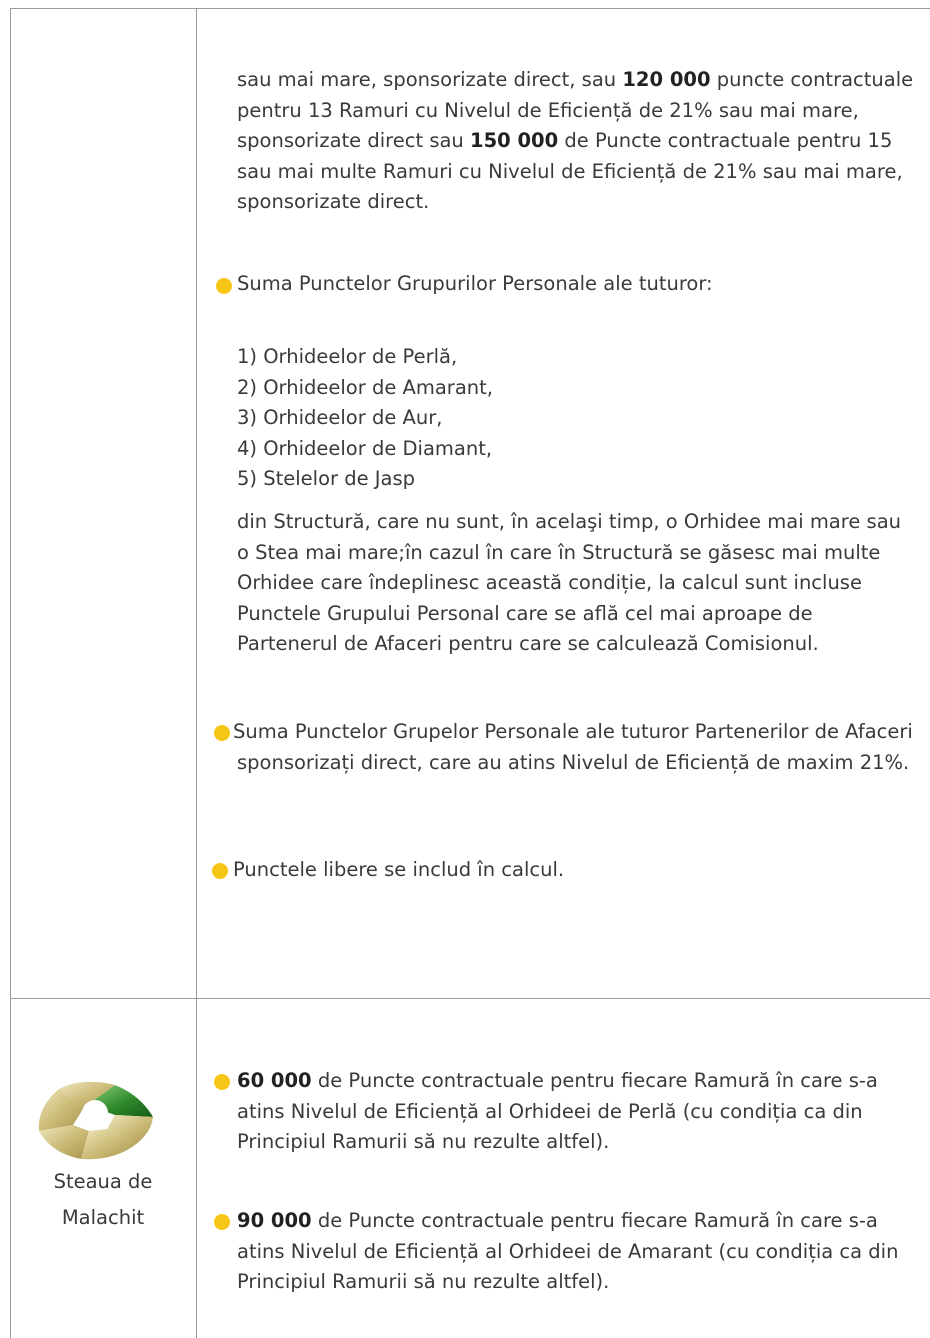 The height and width of the screenshot is (1338, 930). I want to click on list-item: 4) Orhideelor de Diamant,, so click(365, 448).